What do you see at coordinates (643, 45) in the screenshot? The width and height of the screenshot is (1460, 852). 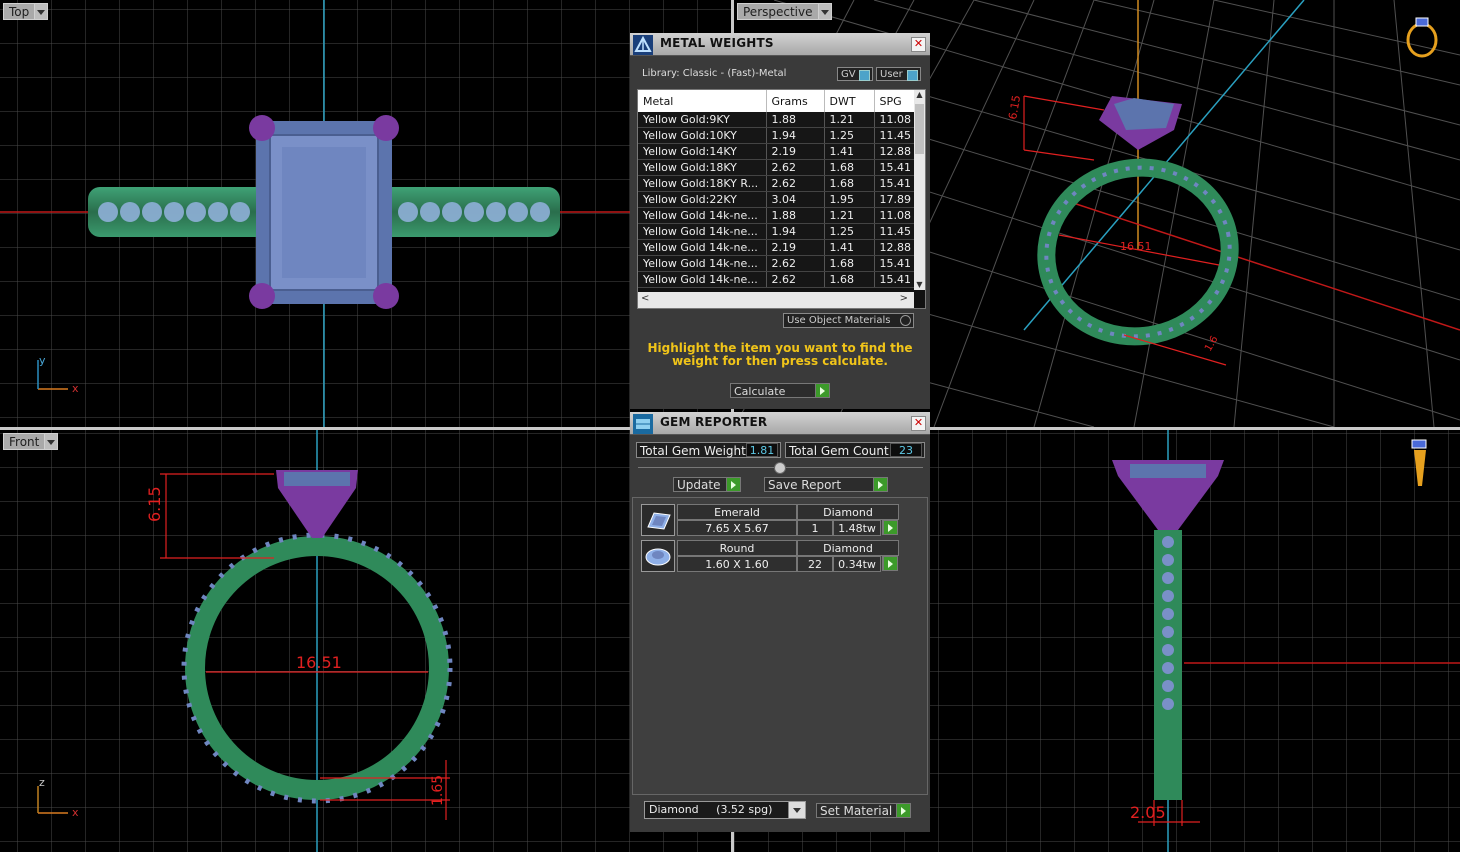 I see `metal-weights-icon` at bounding box center [643, 45].